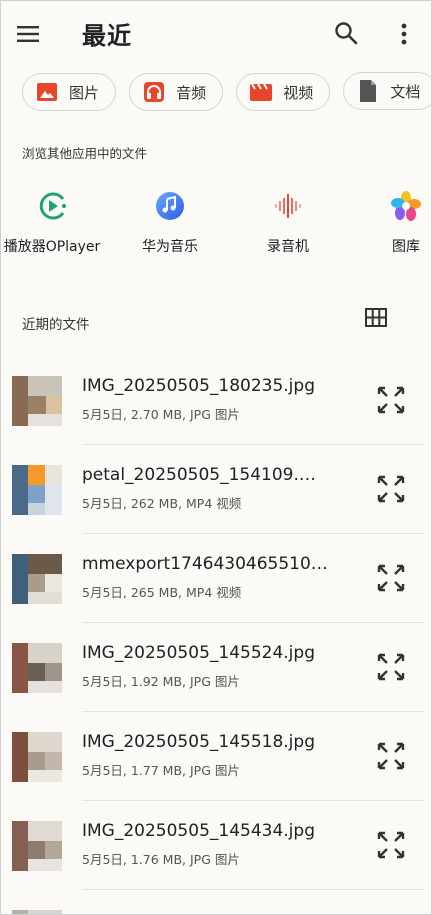 The width and height of the screenshot is (432, 915). I want to click on apps-row: 播放器OPlayer 华为音乐 录音机 图库, so click(216, 220).